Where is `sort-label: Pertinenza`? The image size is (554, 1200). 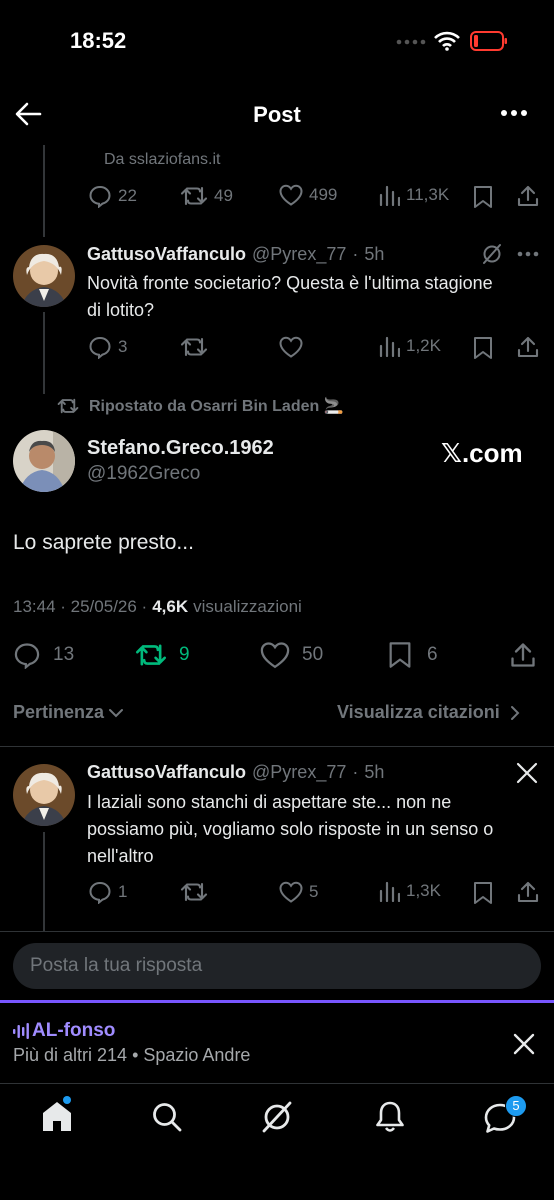 sort-label: Pertinenza is located at coordinates (59, 712).